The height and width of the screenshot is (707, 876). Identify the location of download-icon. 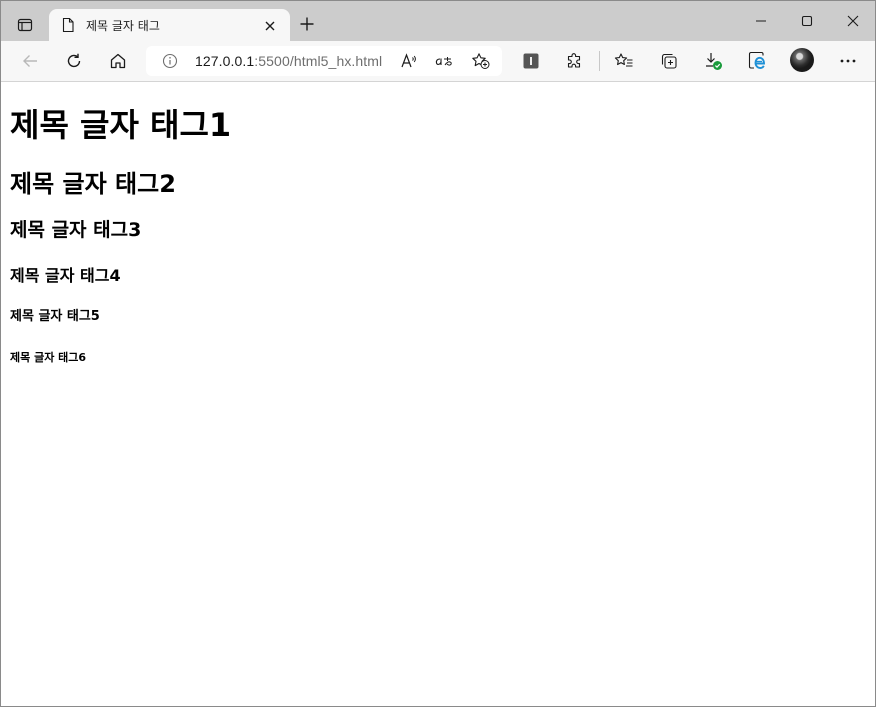
(714, 61).